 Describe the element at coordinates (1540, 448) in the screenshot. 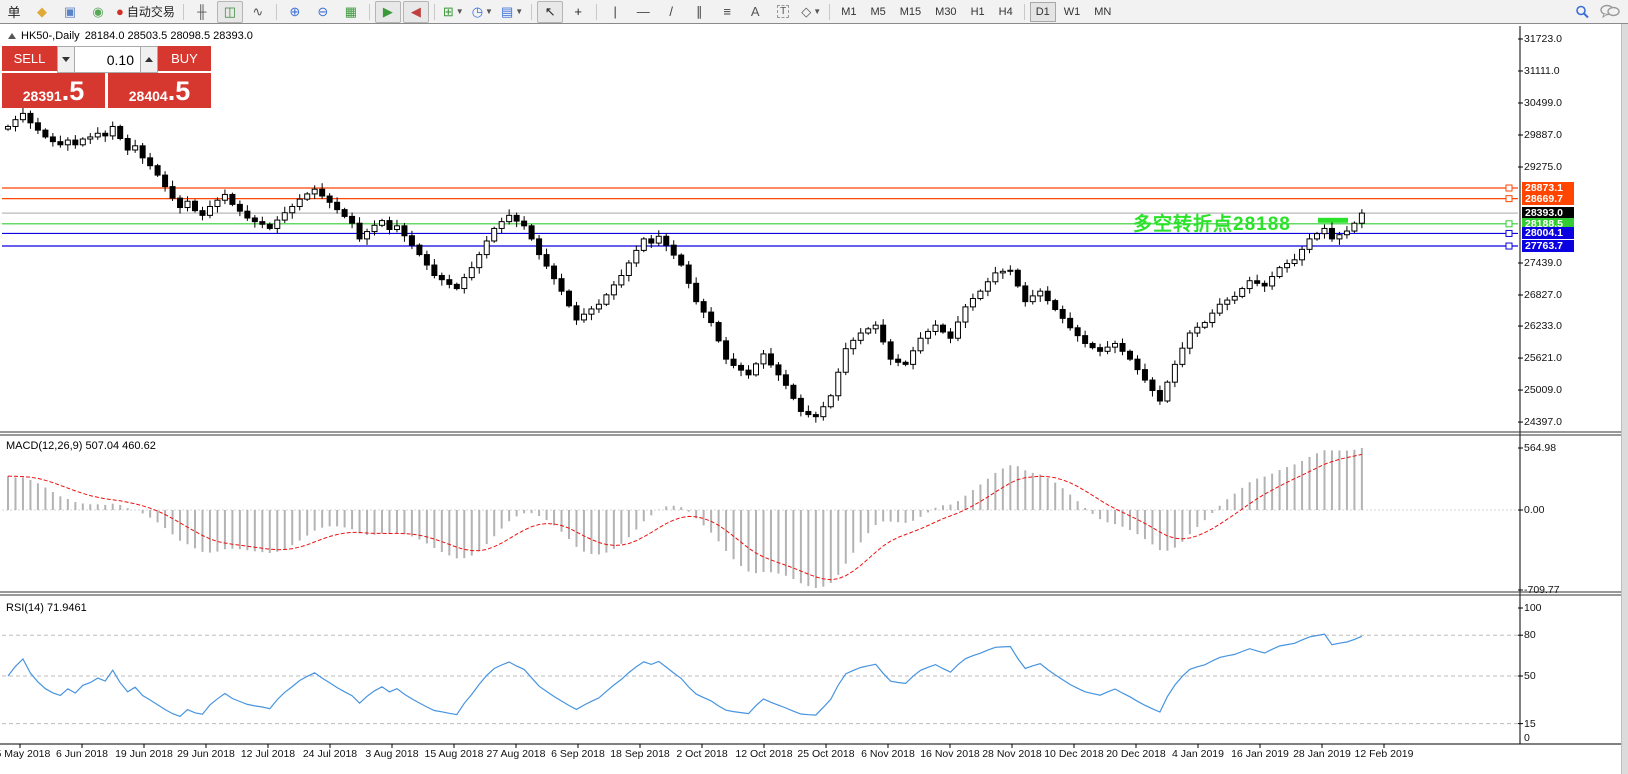

I see `y-axis-tick: 564.98` at that location.